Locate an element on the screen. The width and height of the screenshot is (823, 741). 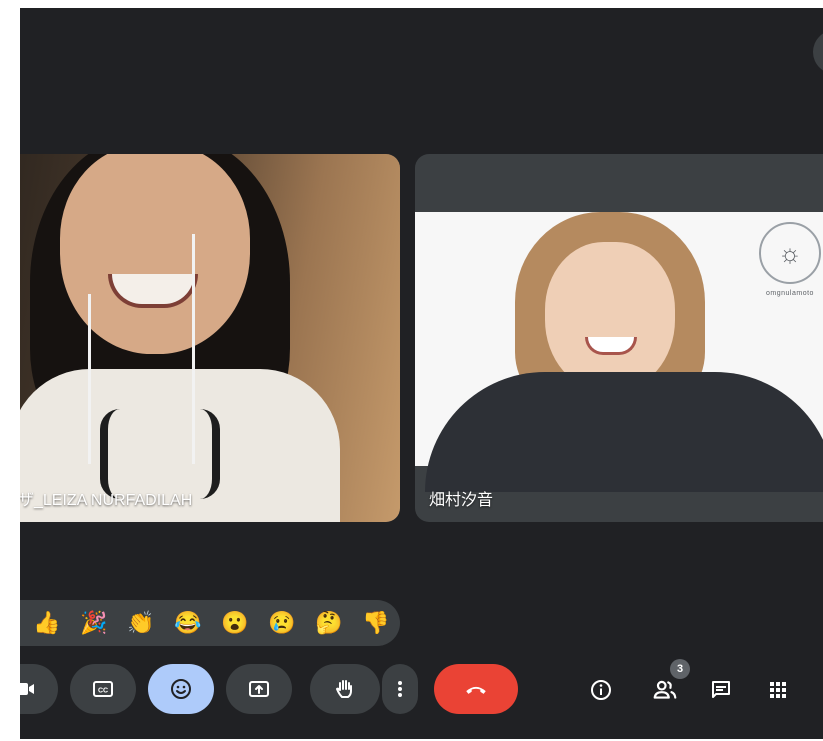
logo-text: omgnulamoto is located at coordinates (790, 293).